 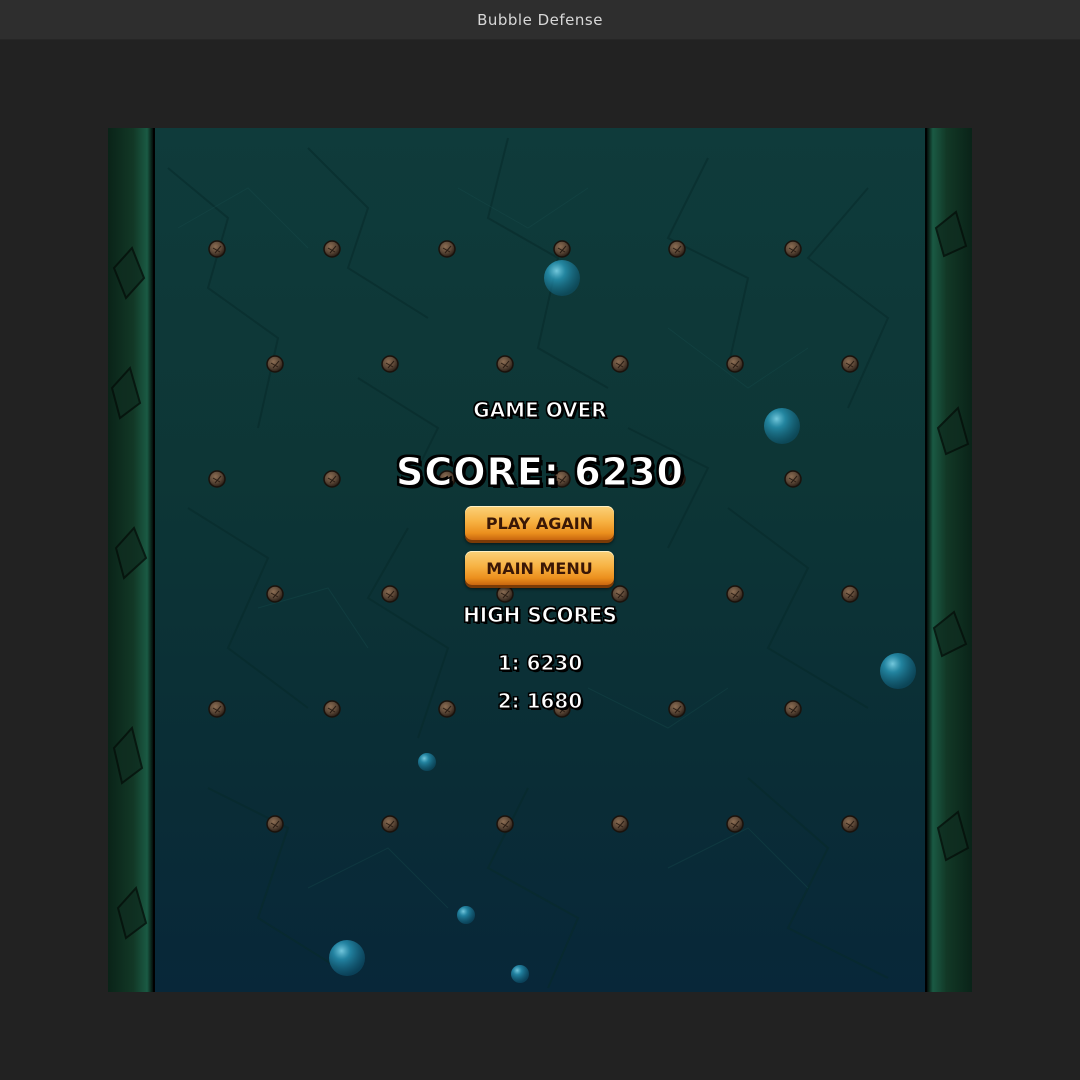 I want to click on window-title: Bubble Defense, so click(x=540, y=19).